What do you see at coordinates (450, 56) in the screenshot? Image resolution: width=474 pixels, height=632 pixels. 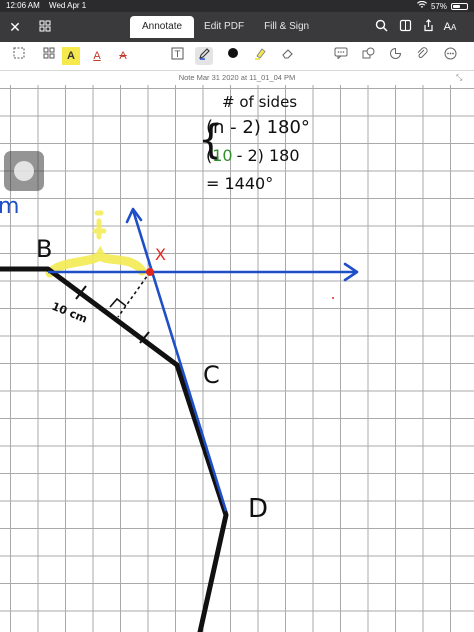 I see `more-tool-icon` at bounding box center [450, 56].